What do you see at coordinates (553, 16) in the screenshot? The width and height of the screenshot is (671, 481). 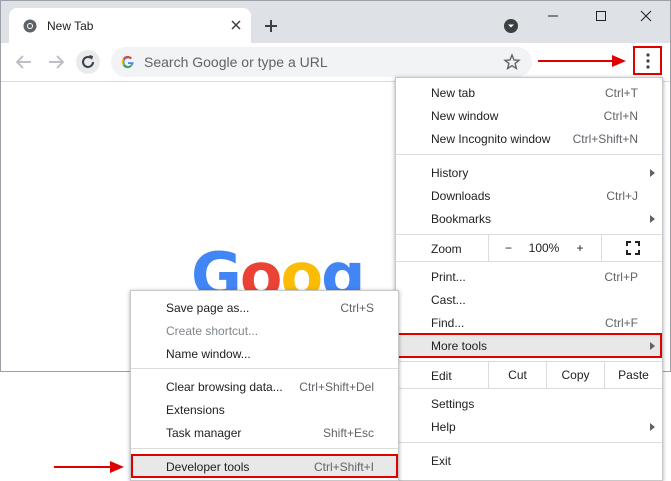 I see `minimize-icon` at bounding box center [553, 16].